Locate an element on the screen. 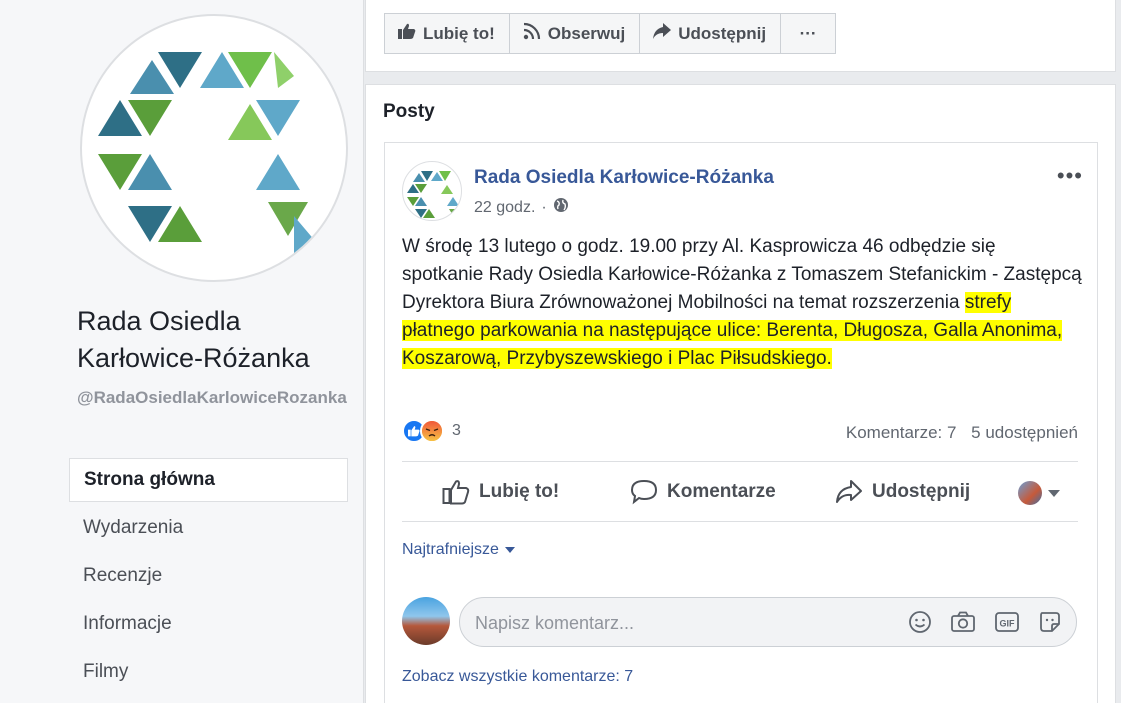  globe-icon is located at coordinates (561, 207).